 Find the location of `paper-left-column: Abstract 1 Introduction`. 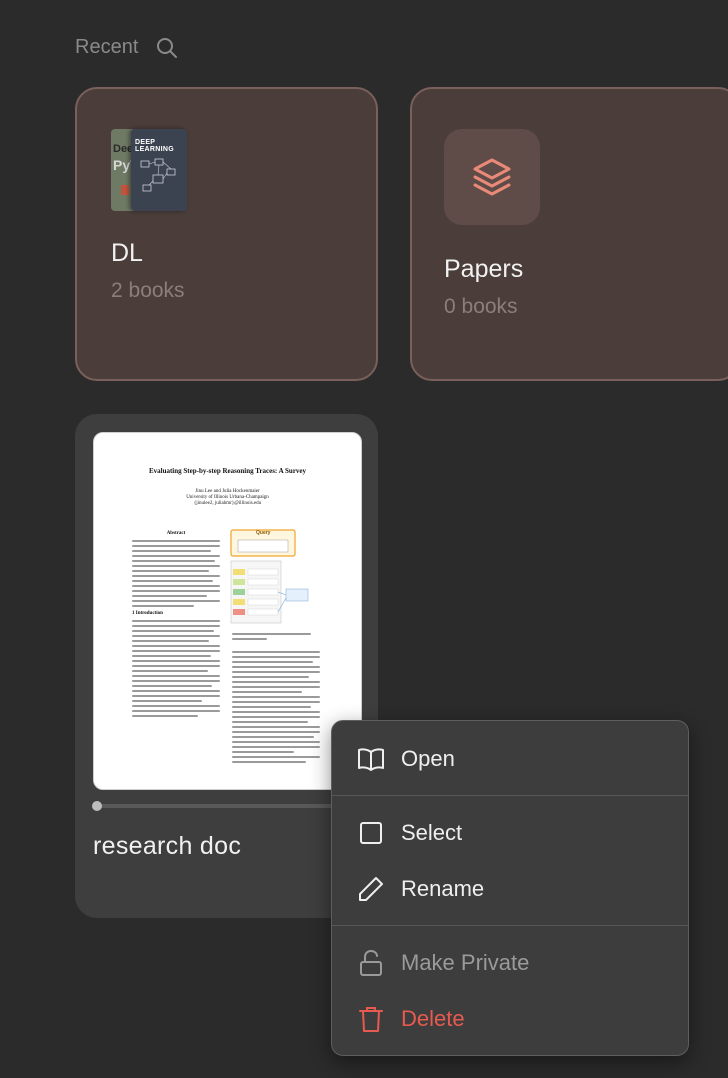

paper-left-column: Abstract 1 Introduction is located at coordinates (176, 623).